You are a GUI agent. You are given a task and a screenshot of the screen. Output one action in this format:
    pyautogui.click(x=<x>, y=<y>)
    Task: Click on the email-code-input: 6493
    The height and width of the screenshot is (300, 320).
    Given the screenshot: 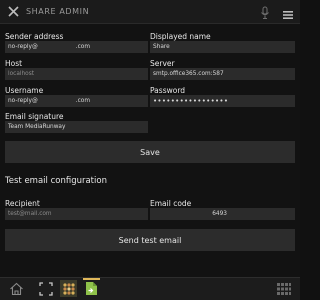 What is the action you would take?
    pyautogui.click(x=222, y=214)
    